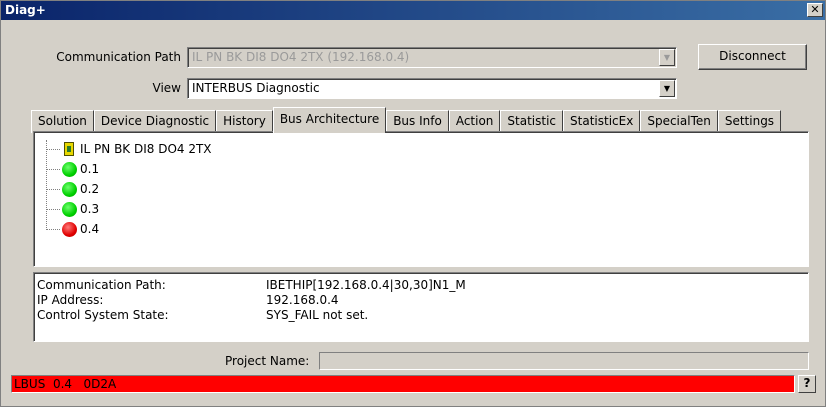  Describe the element at coordinates (244, 121) in the screenshot. I see `tab-history: History` at that location.